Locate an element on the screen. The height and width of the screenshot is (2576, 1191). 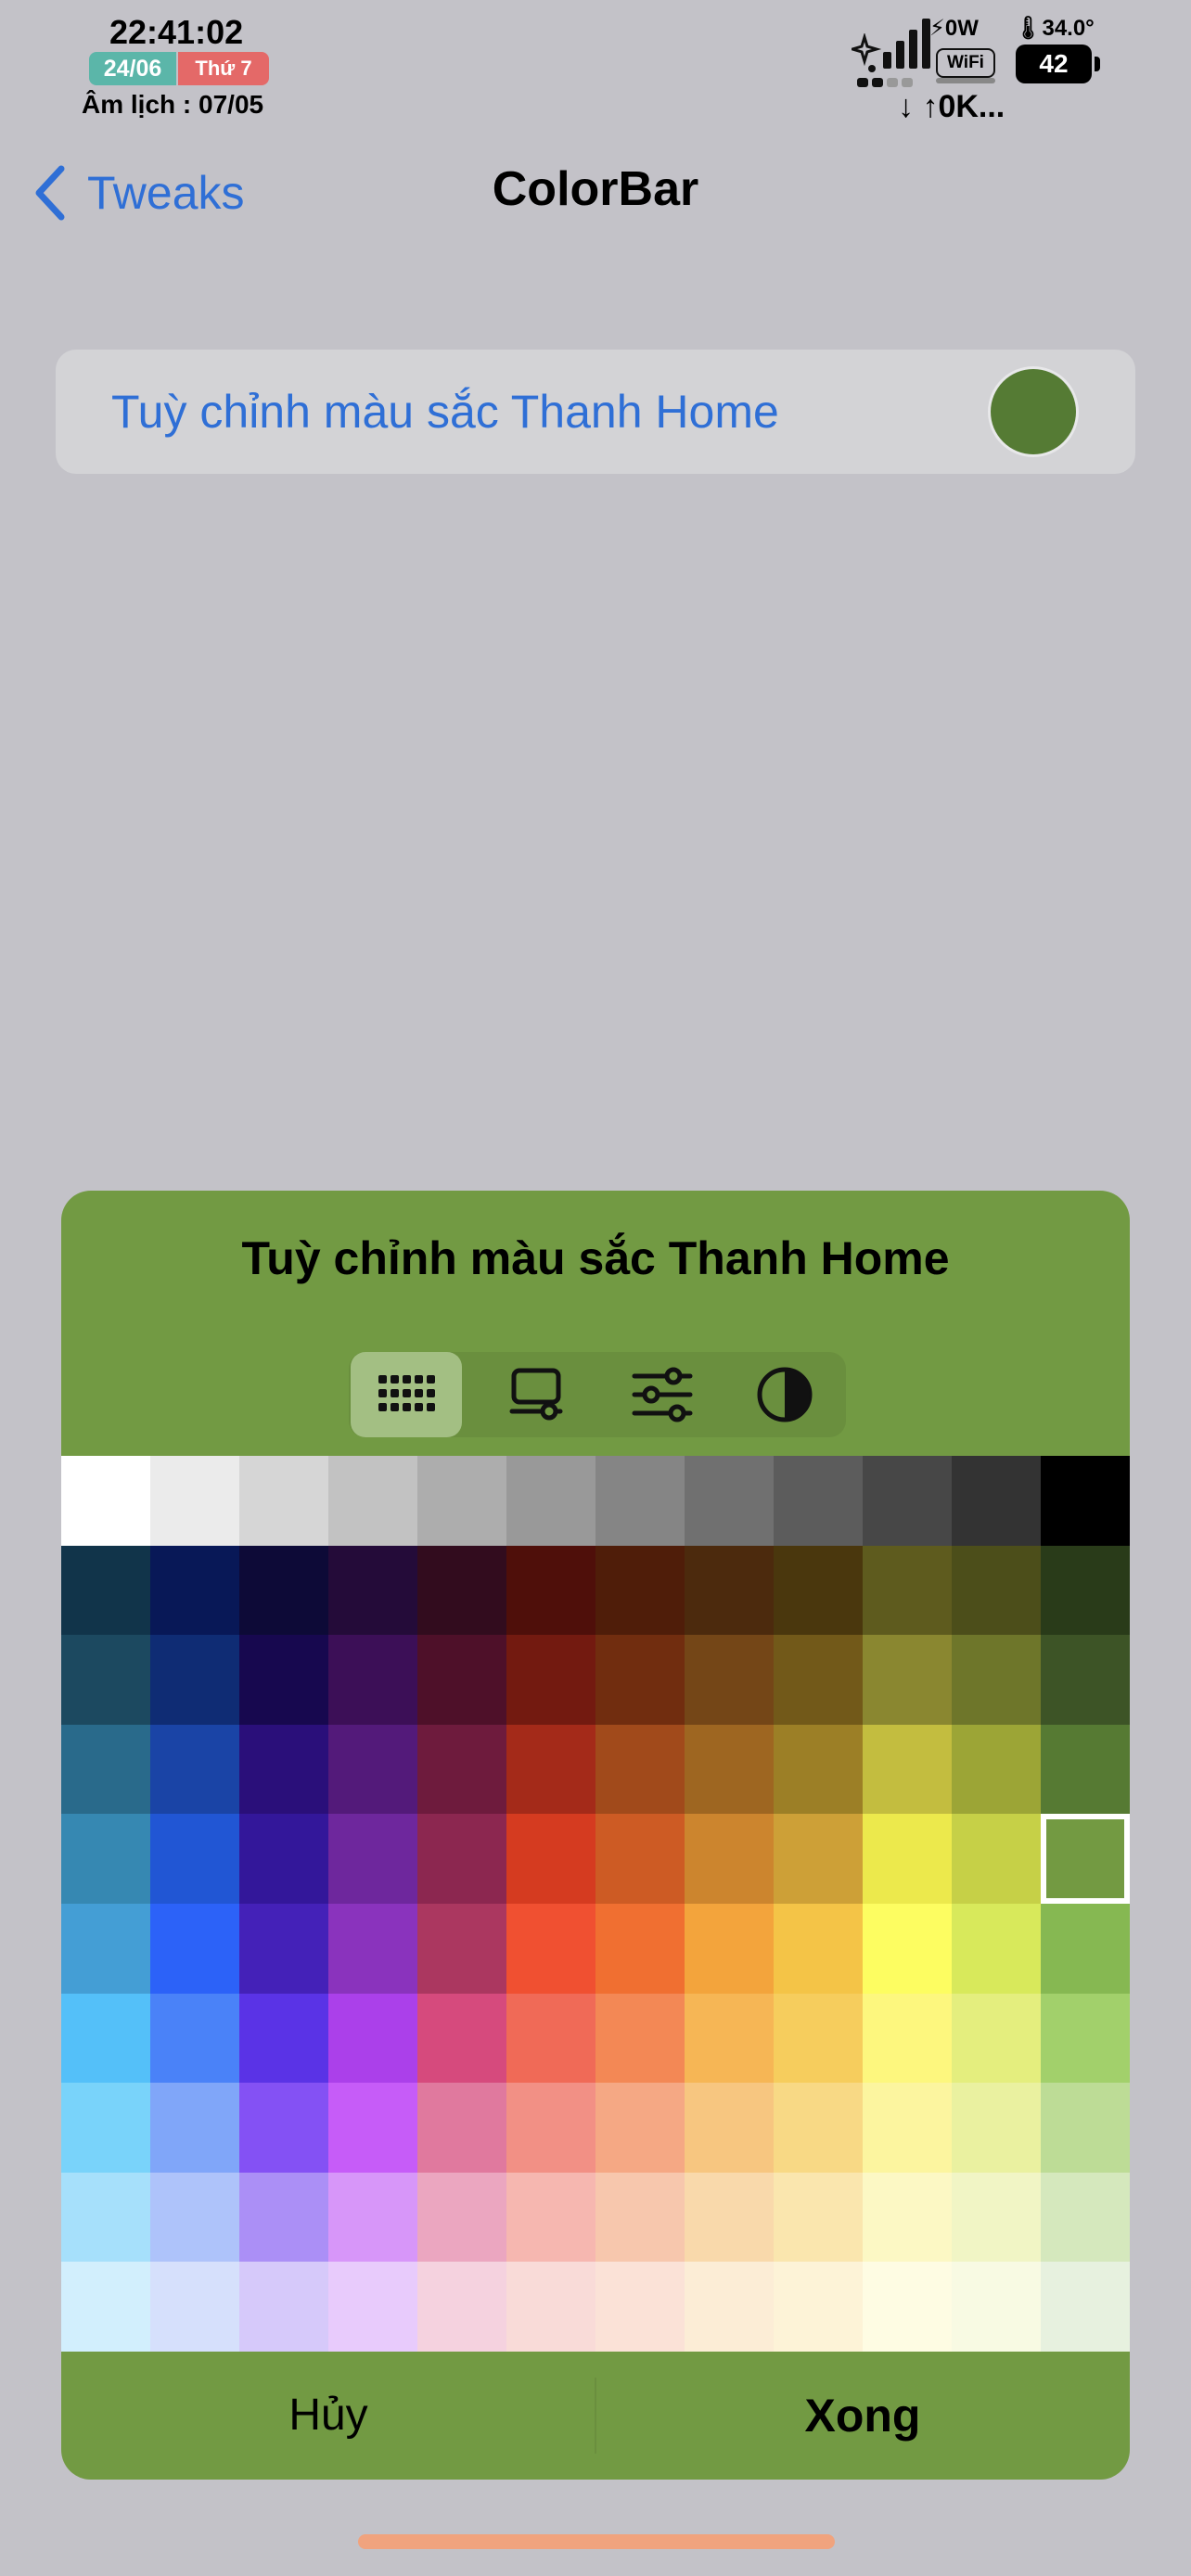
opacity-tab is located at coordinates (784, 1394).